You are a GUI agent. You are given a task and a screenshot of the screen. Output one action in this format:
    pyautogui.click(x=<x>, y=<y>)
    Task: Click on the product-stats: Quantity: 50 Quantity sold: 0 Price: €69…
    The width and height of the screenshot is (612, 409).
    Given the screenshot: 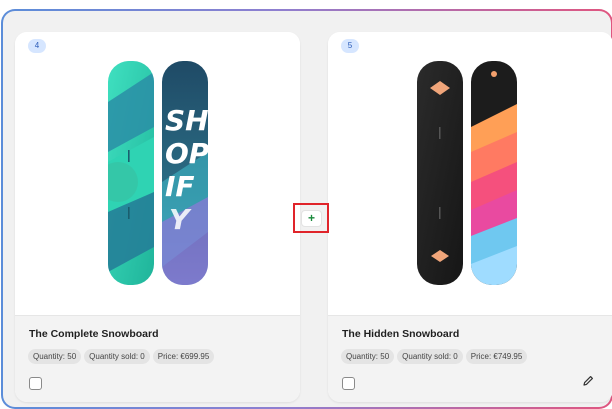 What is the action you would take?
    pyautogui.click(x=121, y=356)
    